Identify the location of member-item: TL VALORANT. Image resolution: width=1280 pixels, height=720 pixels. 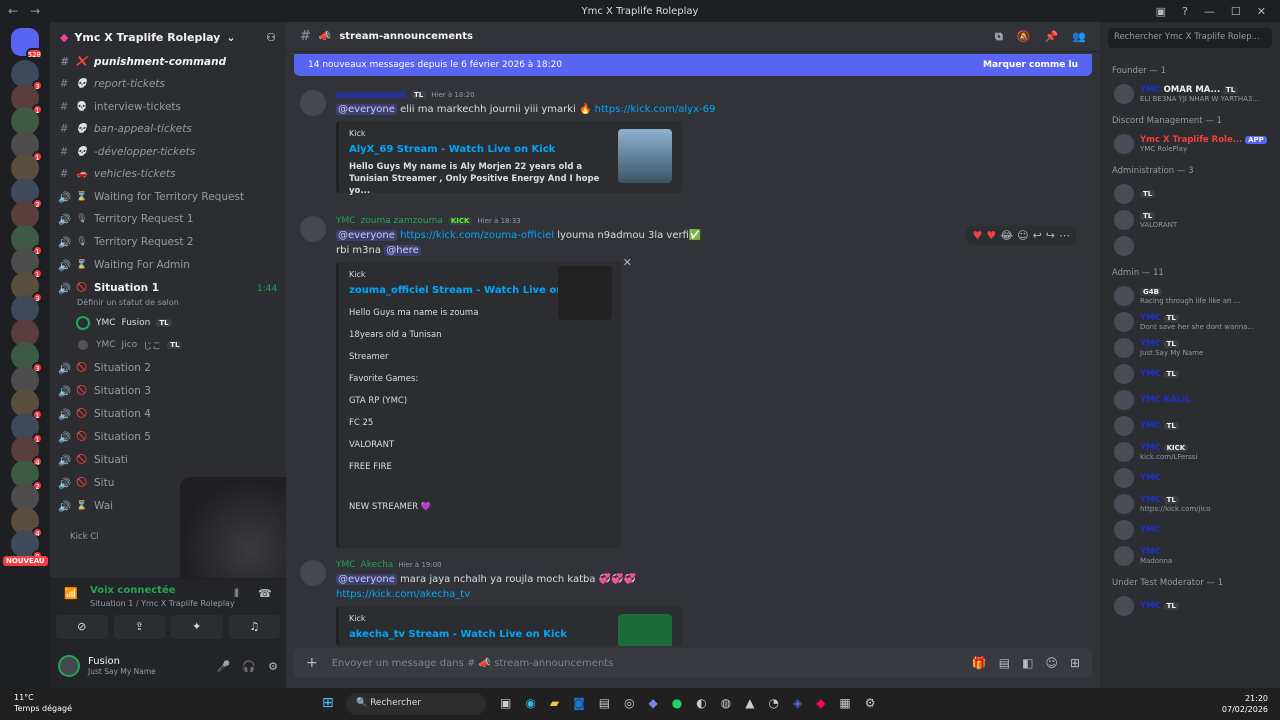
(1194, 220).